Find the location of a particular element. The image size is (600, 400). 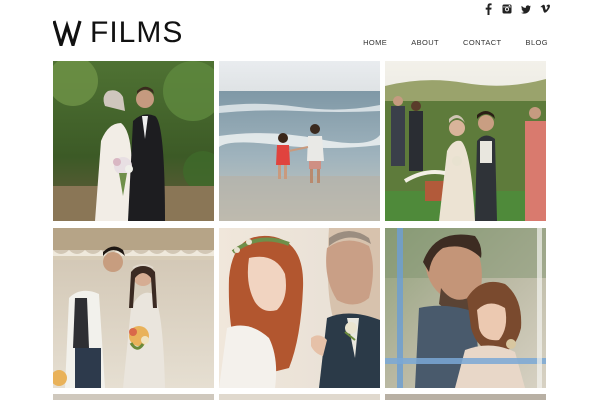

gallery-photo-redhead-bride is located at coordinates (299, 308).